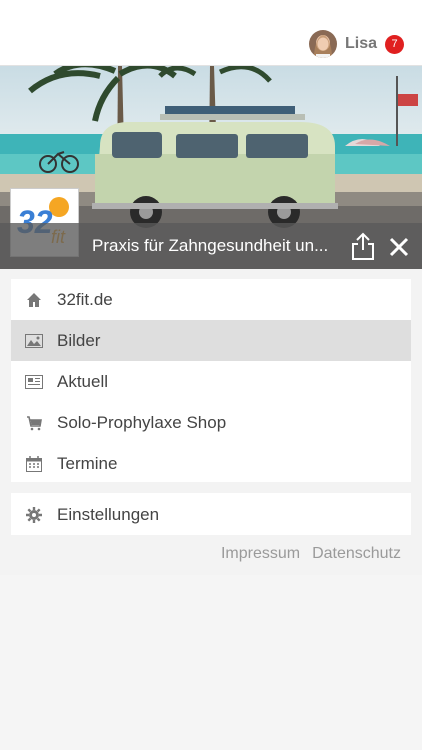 The width and height of the screenshot is (422, 750). I want to click on share-icon, so click(363, 246).